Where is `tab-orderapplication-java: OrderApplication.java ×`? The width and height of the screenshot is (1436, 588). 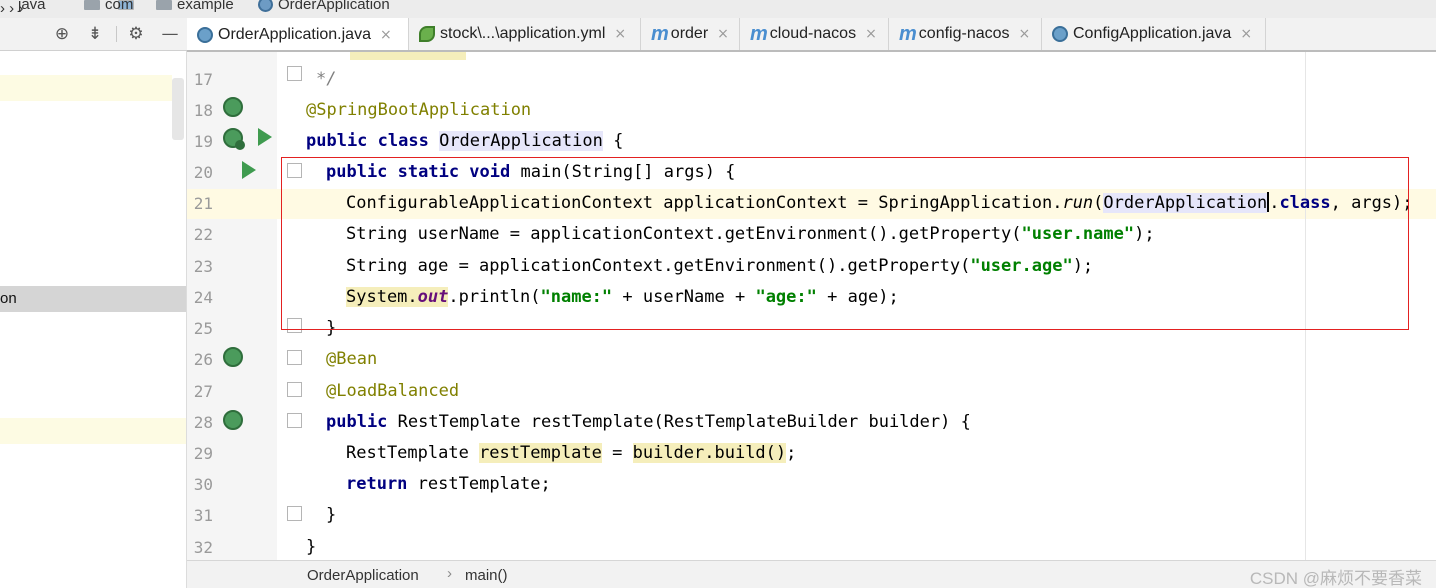
tab-orderapplication-java: OrderApplication.java × is located at coordinates (298, 34).